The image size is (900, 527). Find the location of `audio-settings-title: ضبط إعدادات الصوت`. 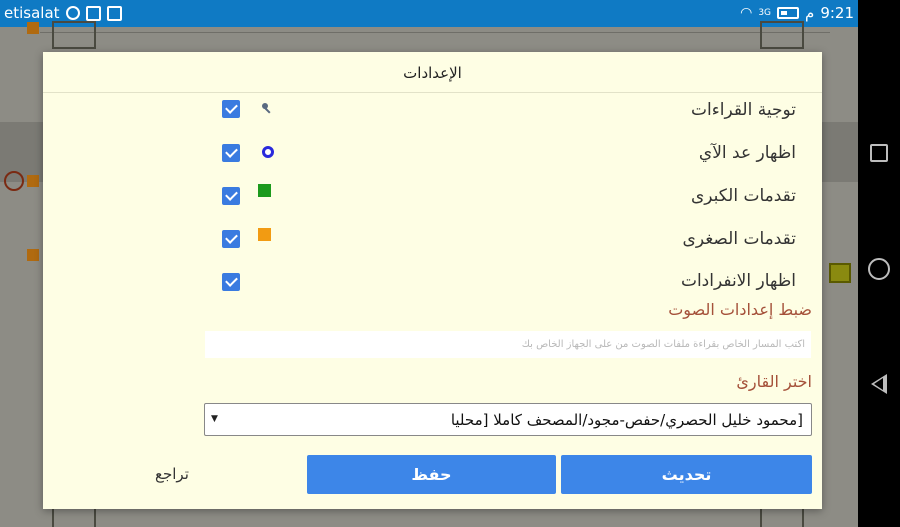

audio-settings-title: ضبط إعدادات الصوت is located at coordinates (740, 309).